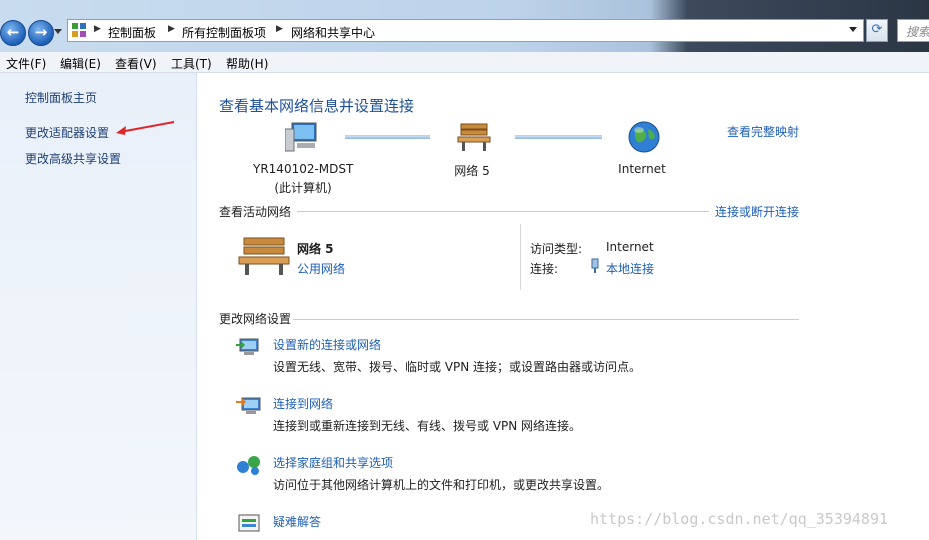 This screenshot has width=929, height=540. What do you see at coordinates (13, 33) in the screenshot?
I see `back-button: ←` at bounding box center [13, 33].